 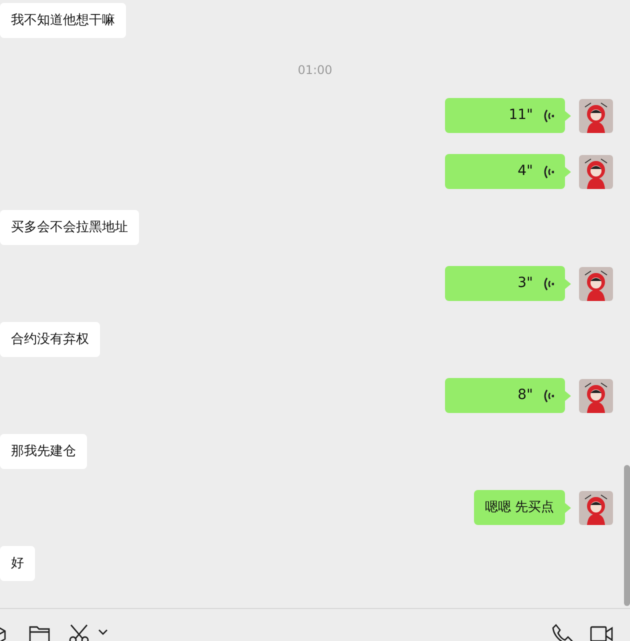 I want to click on voice-duration: 4", so click(x=525, y=171).